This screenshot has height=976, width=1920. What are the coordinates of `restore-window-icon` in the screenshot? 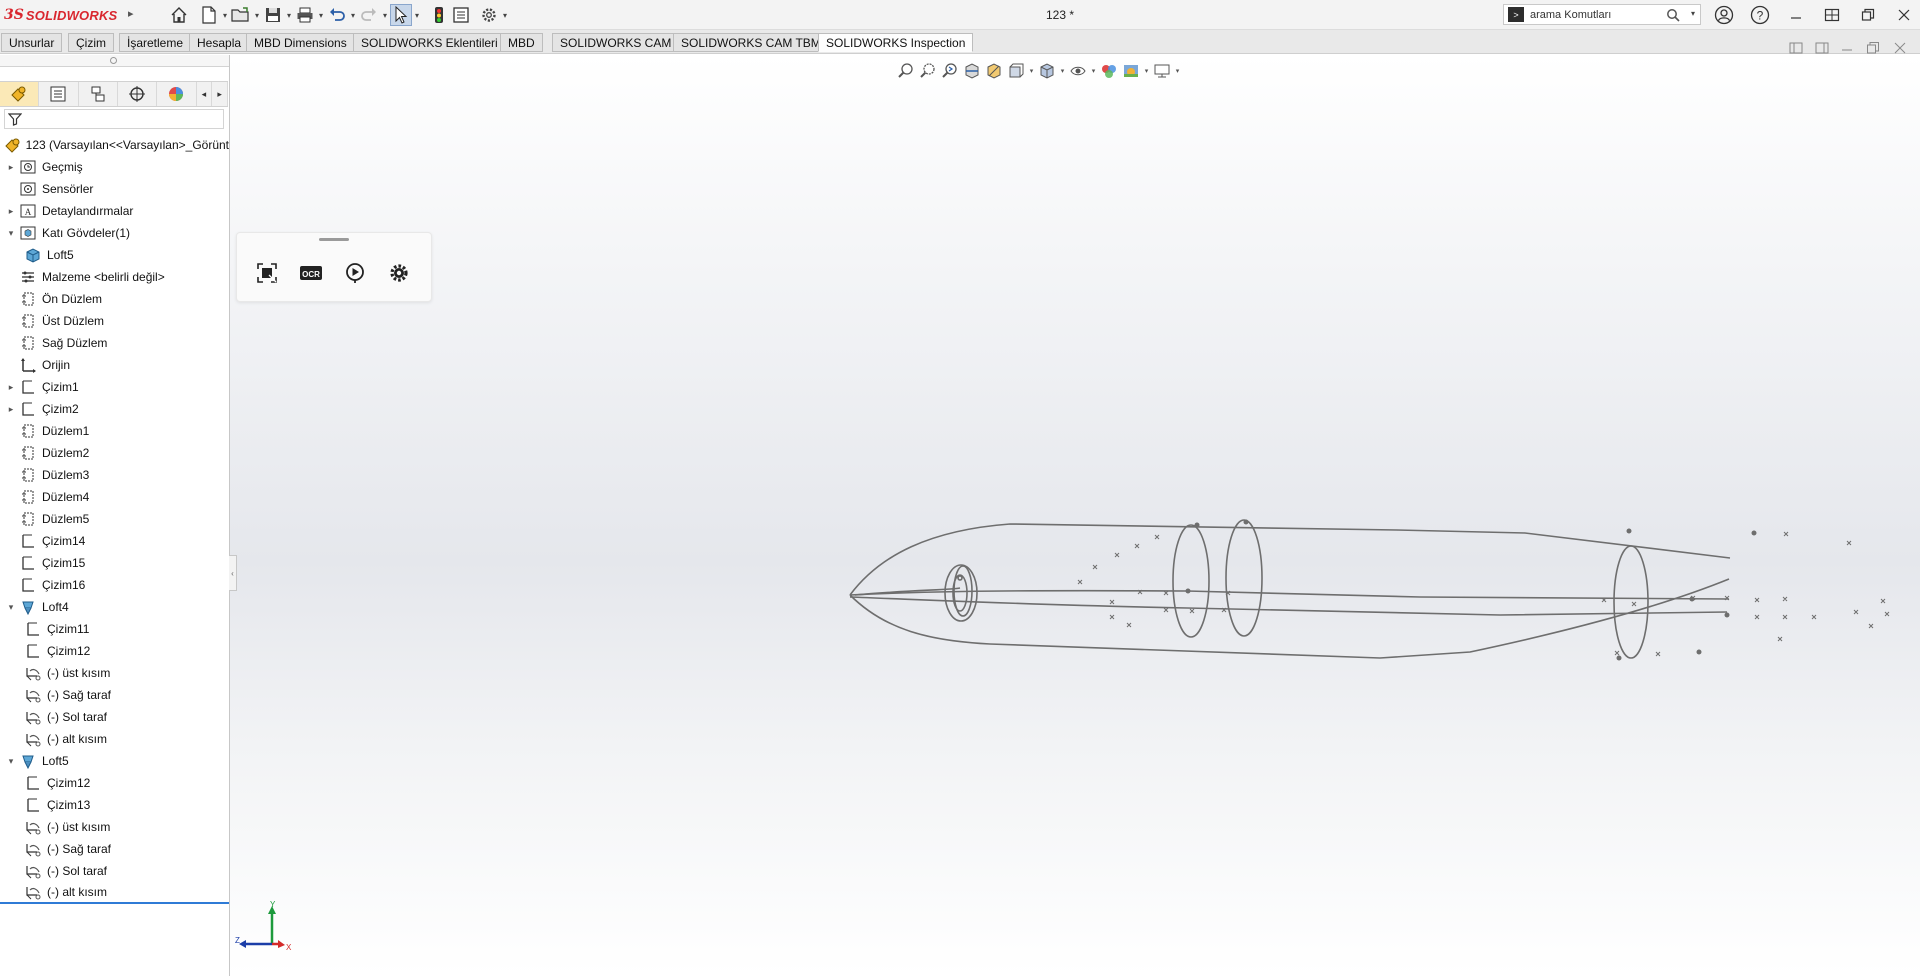 It's located at (1868, 15).